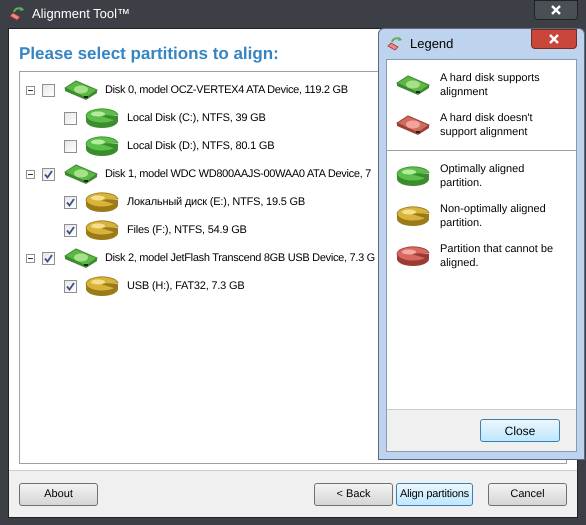 The height and width of the screenshot is (525, 586). Describe the element at coordinates (216, 202) in the screenshot. I see `partition-label: Локальный диск (E:), NTFS, 19.5 GB` at that location.